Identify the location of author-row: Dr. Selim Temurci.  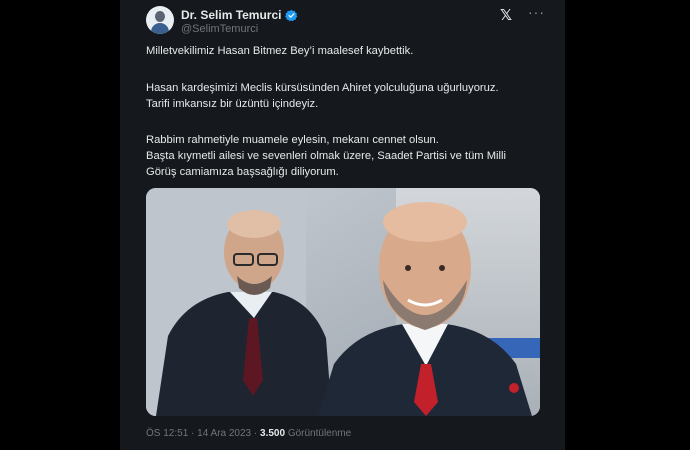
(239, 15).